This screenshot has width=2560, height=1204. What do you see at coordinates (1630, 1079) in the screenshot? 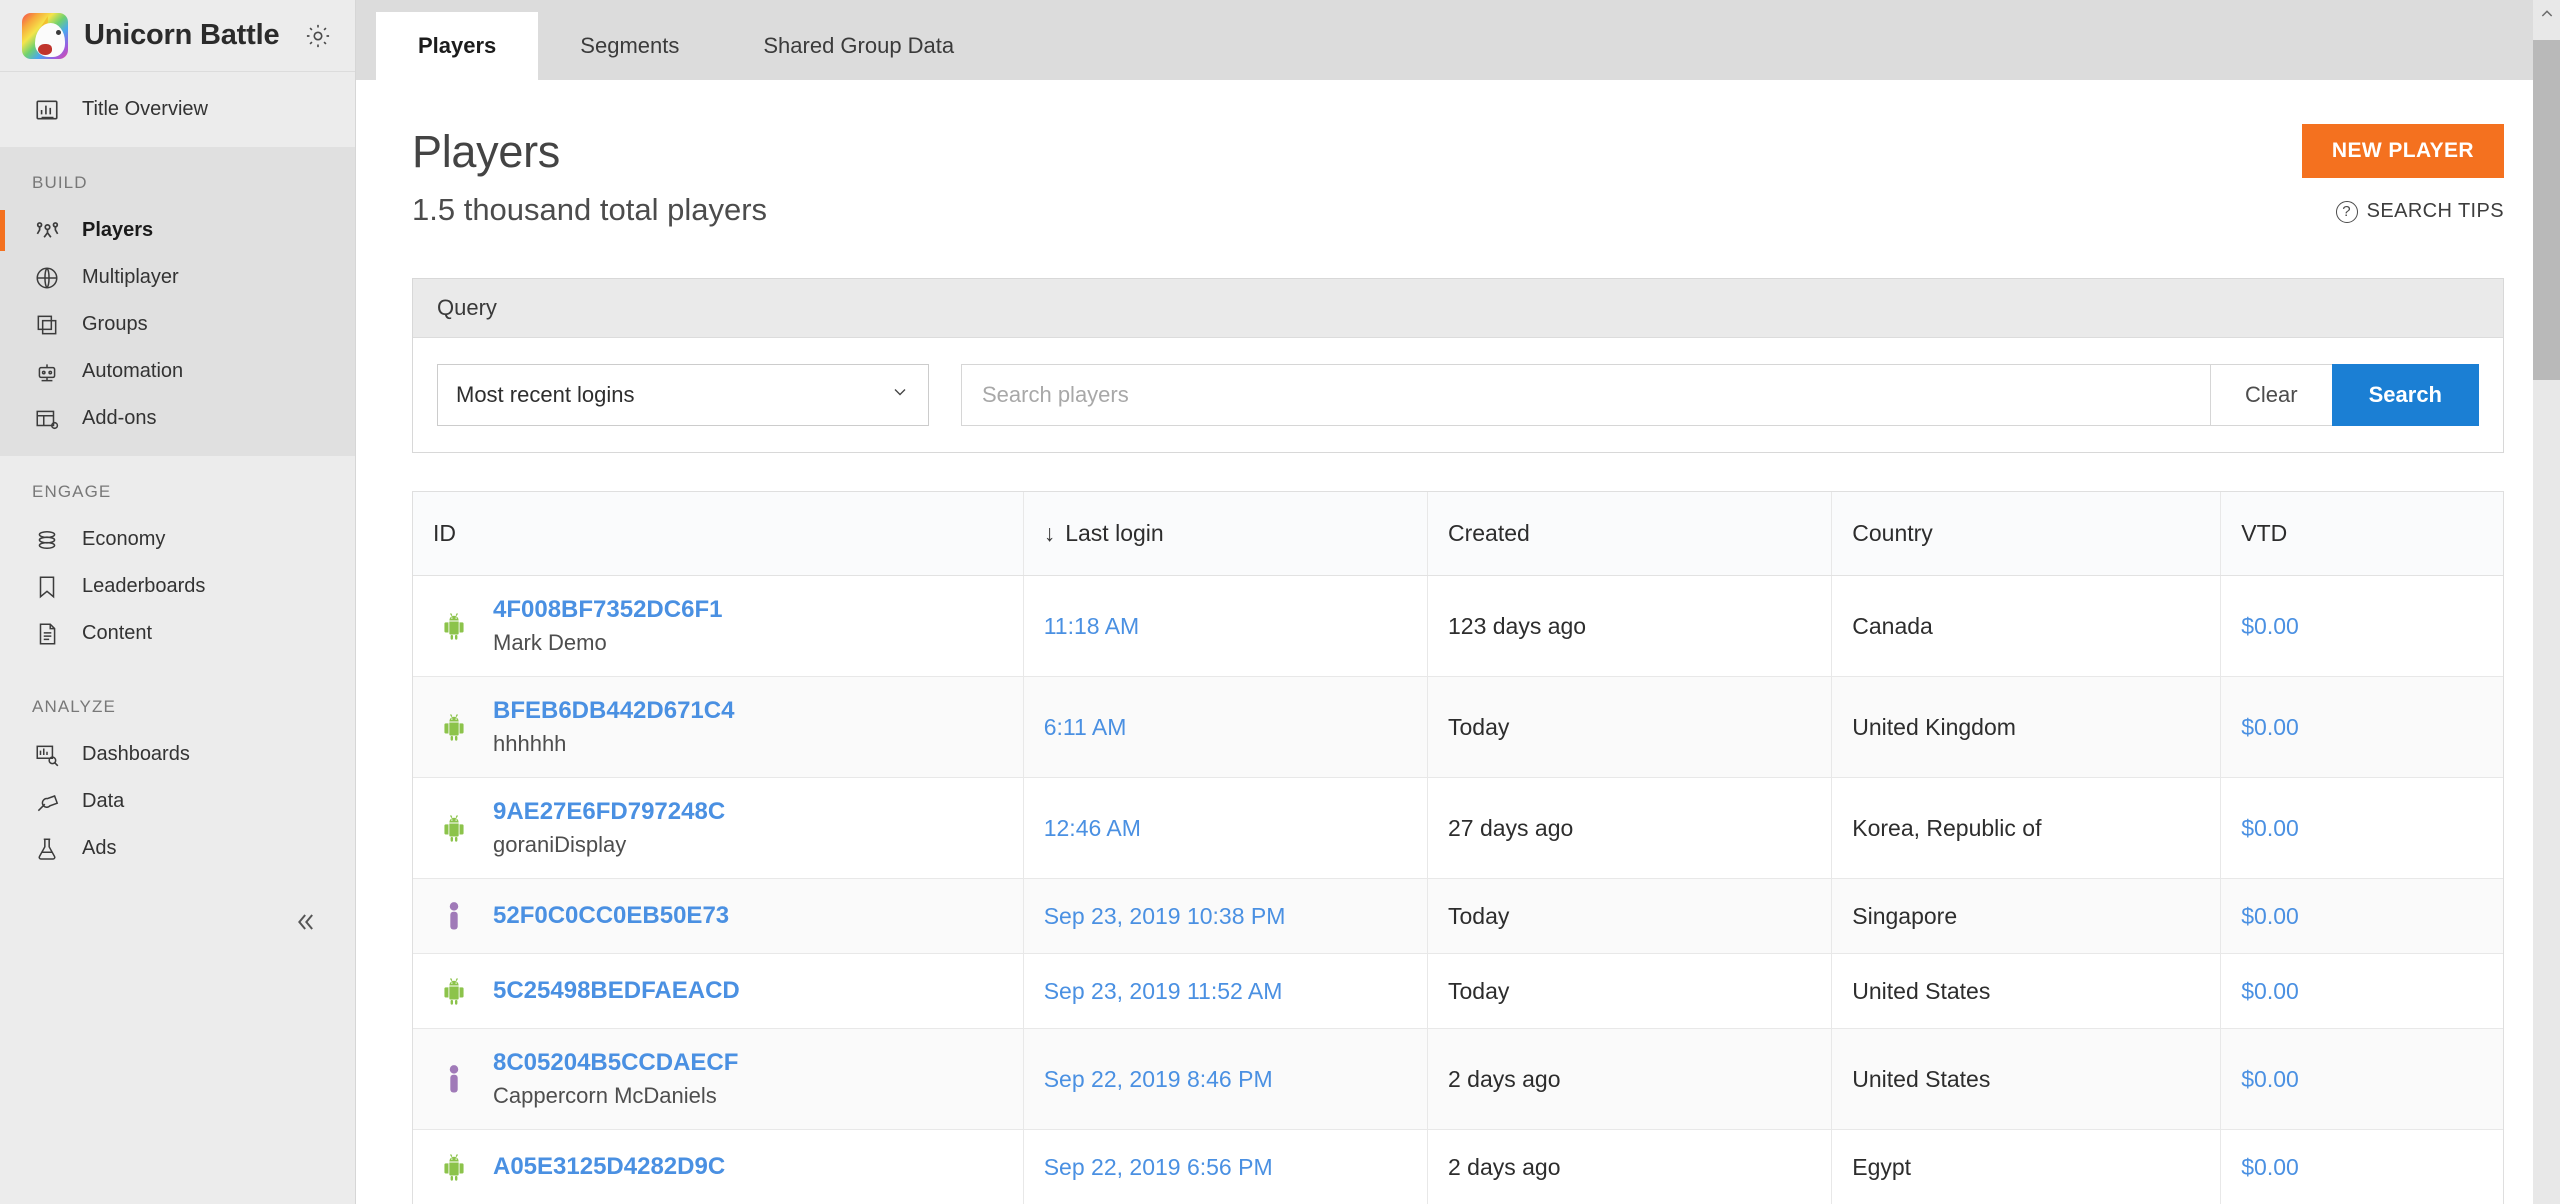
I see `cell-created: 2 days ago` at bounding box center [1630, 1079].